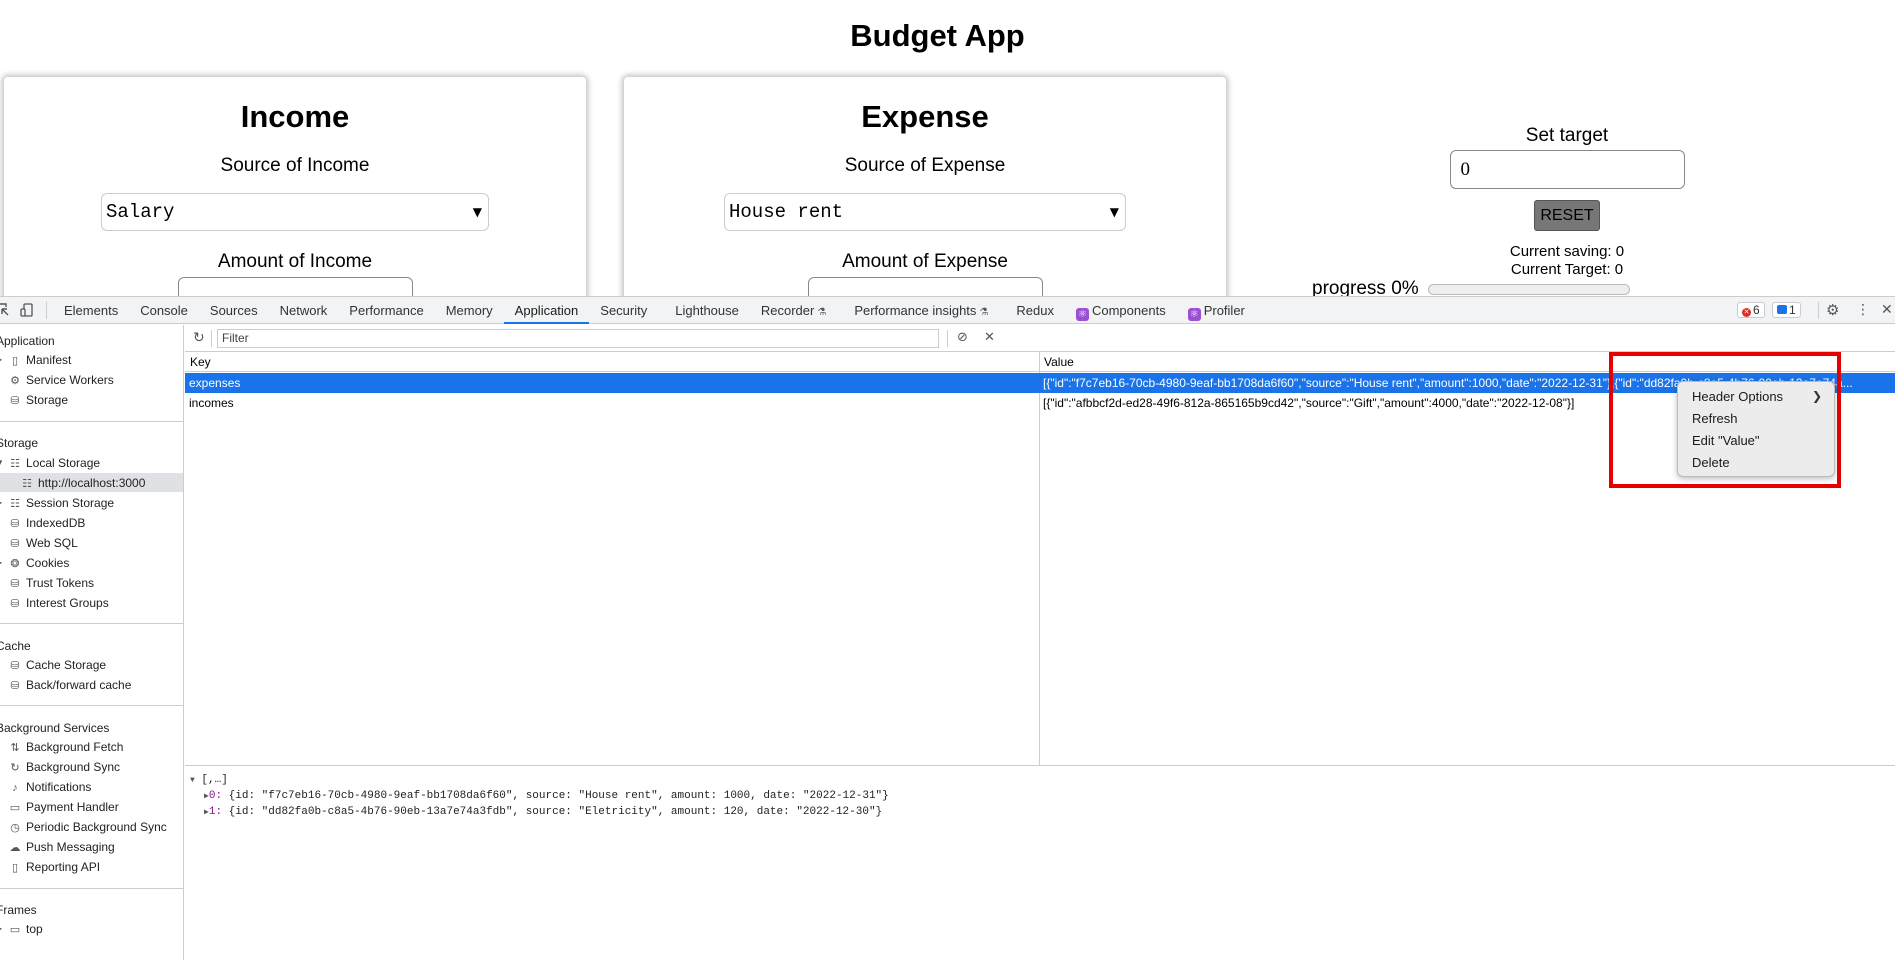 Image resolution: width=1895 pixels, height=960 pixels. What do you see at coordinates (234, 310) in the screenshot?
I see `tab-sources: Sources` at bounding box center [234, 310].